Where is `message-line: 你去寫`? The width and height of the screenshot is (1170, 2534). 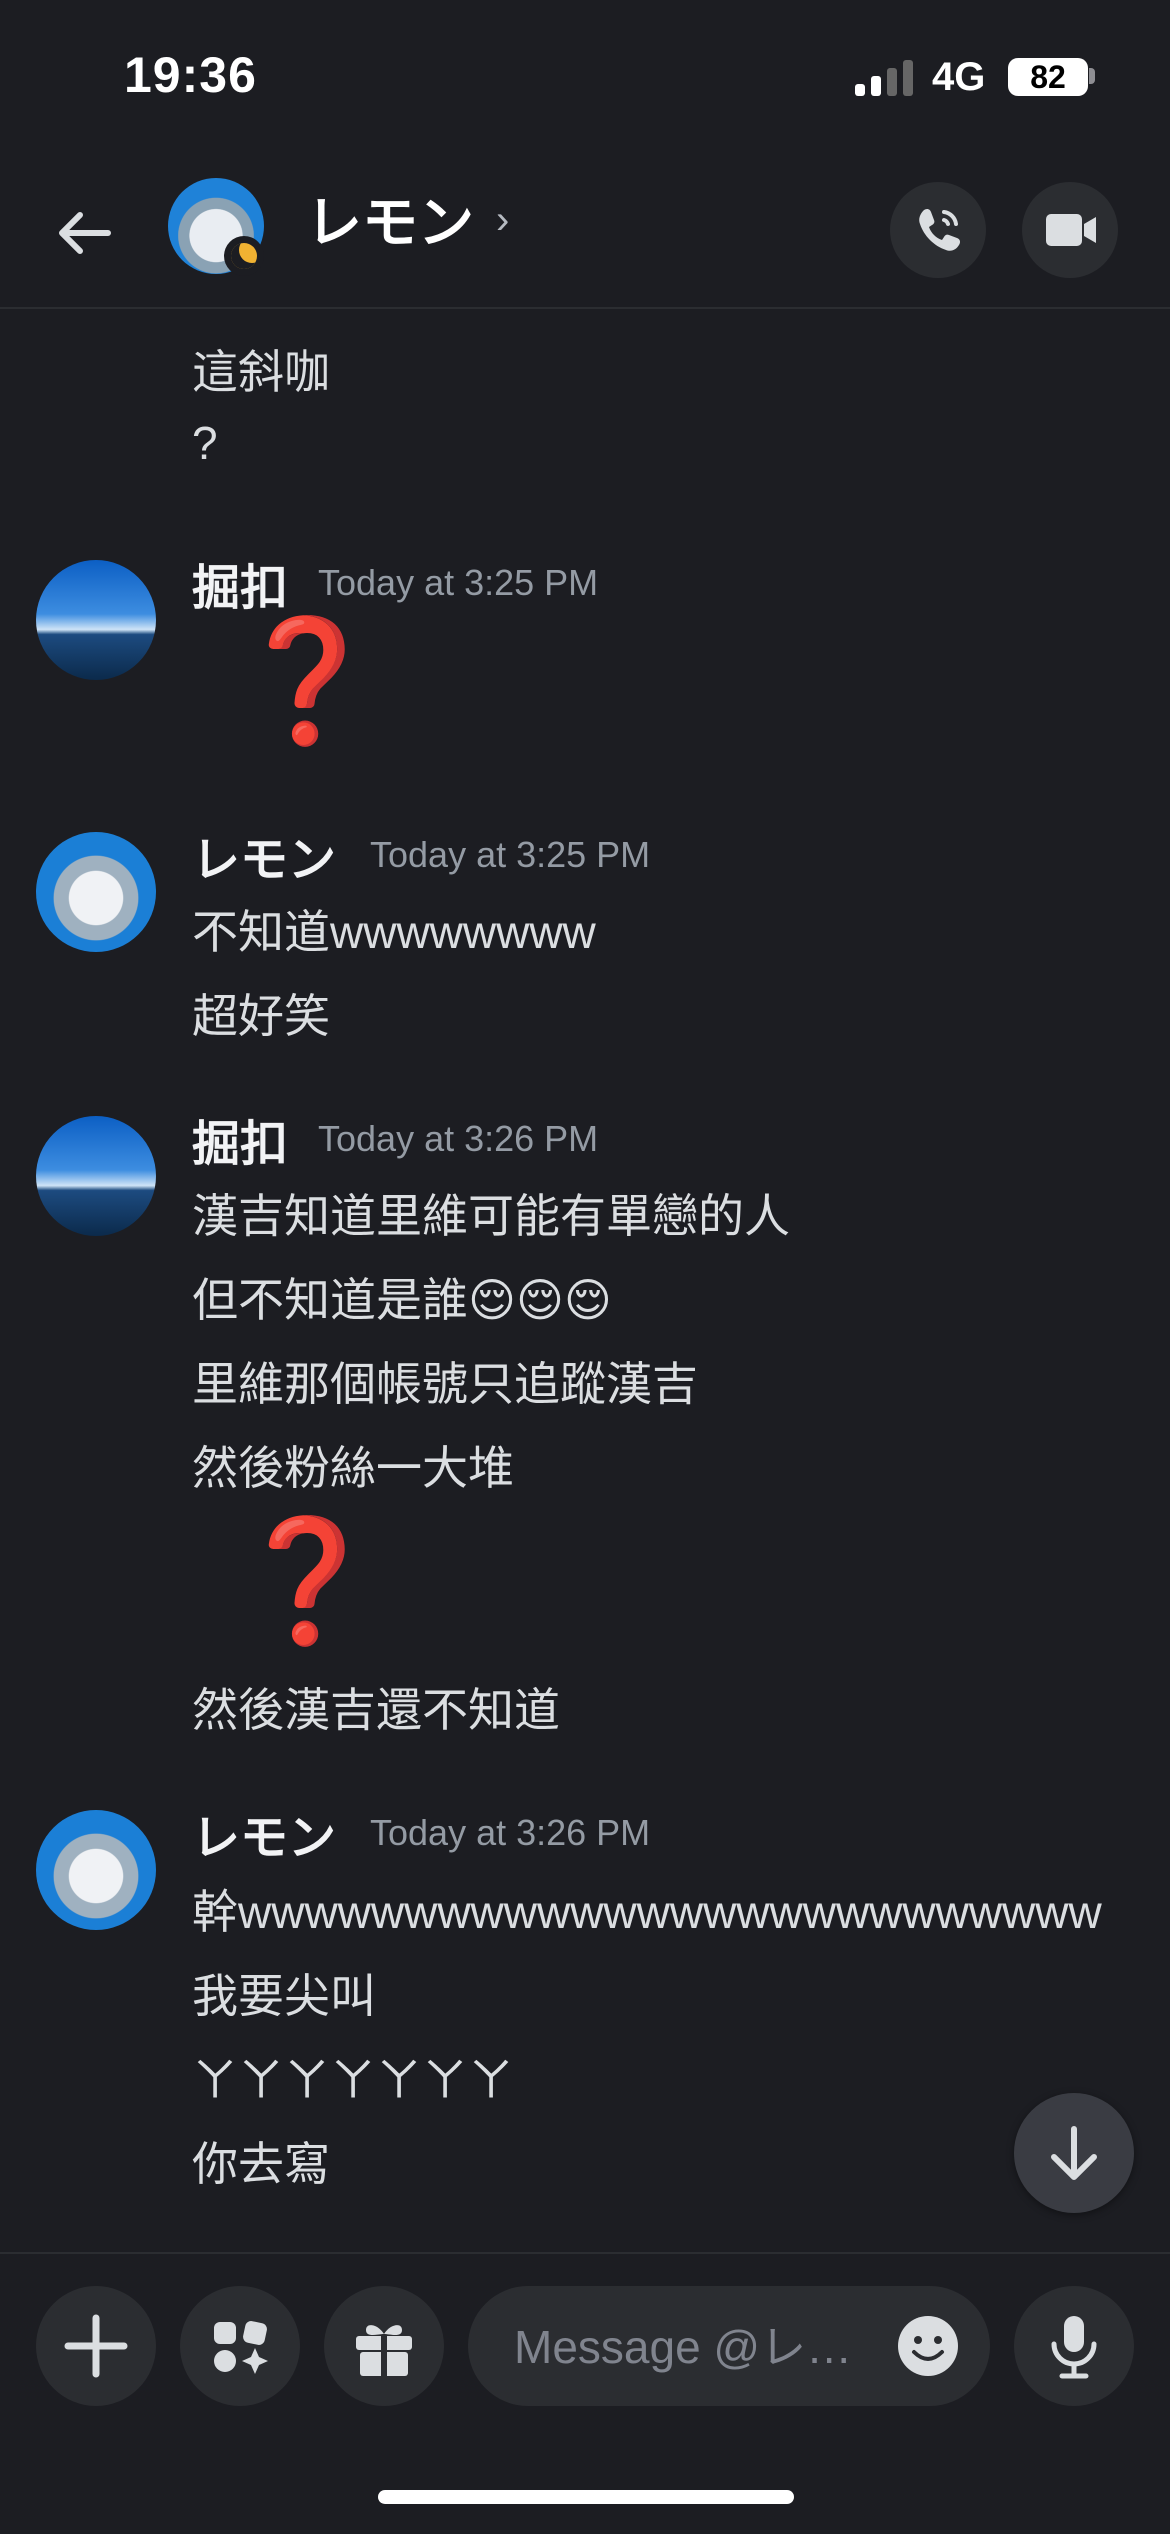
message-line: 你去寫 is located at coordinates (261, 2164).